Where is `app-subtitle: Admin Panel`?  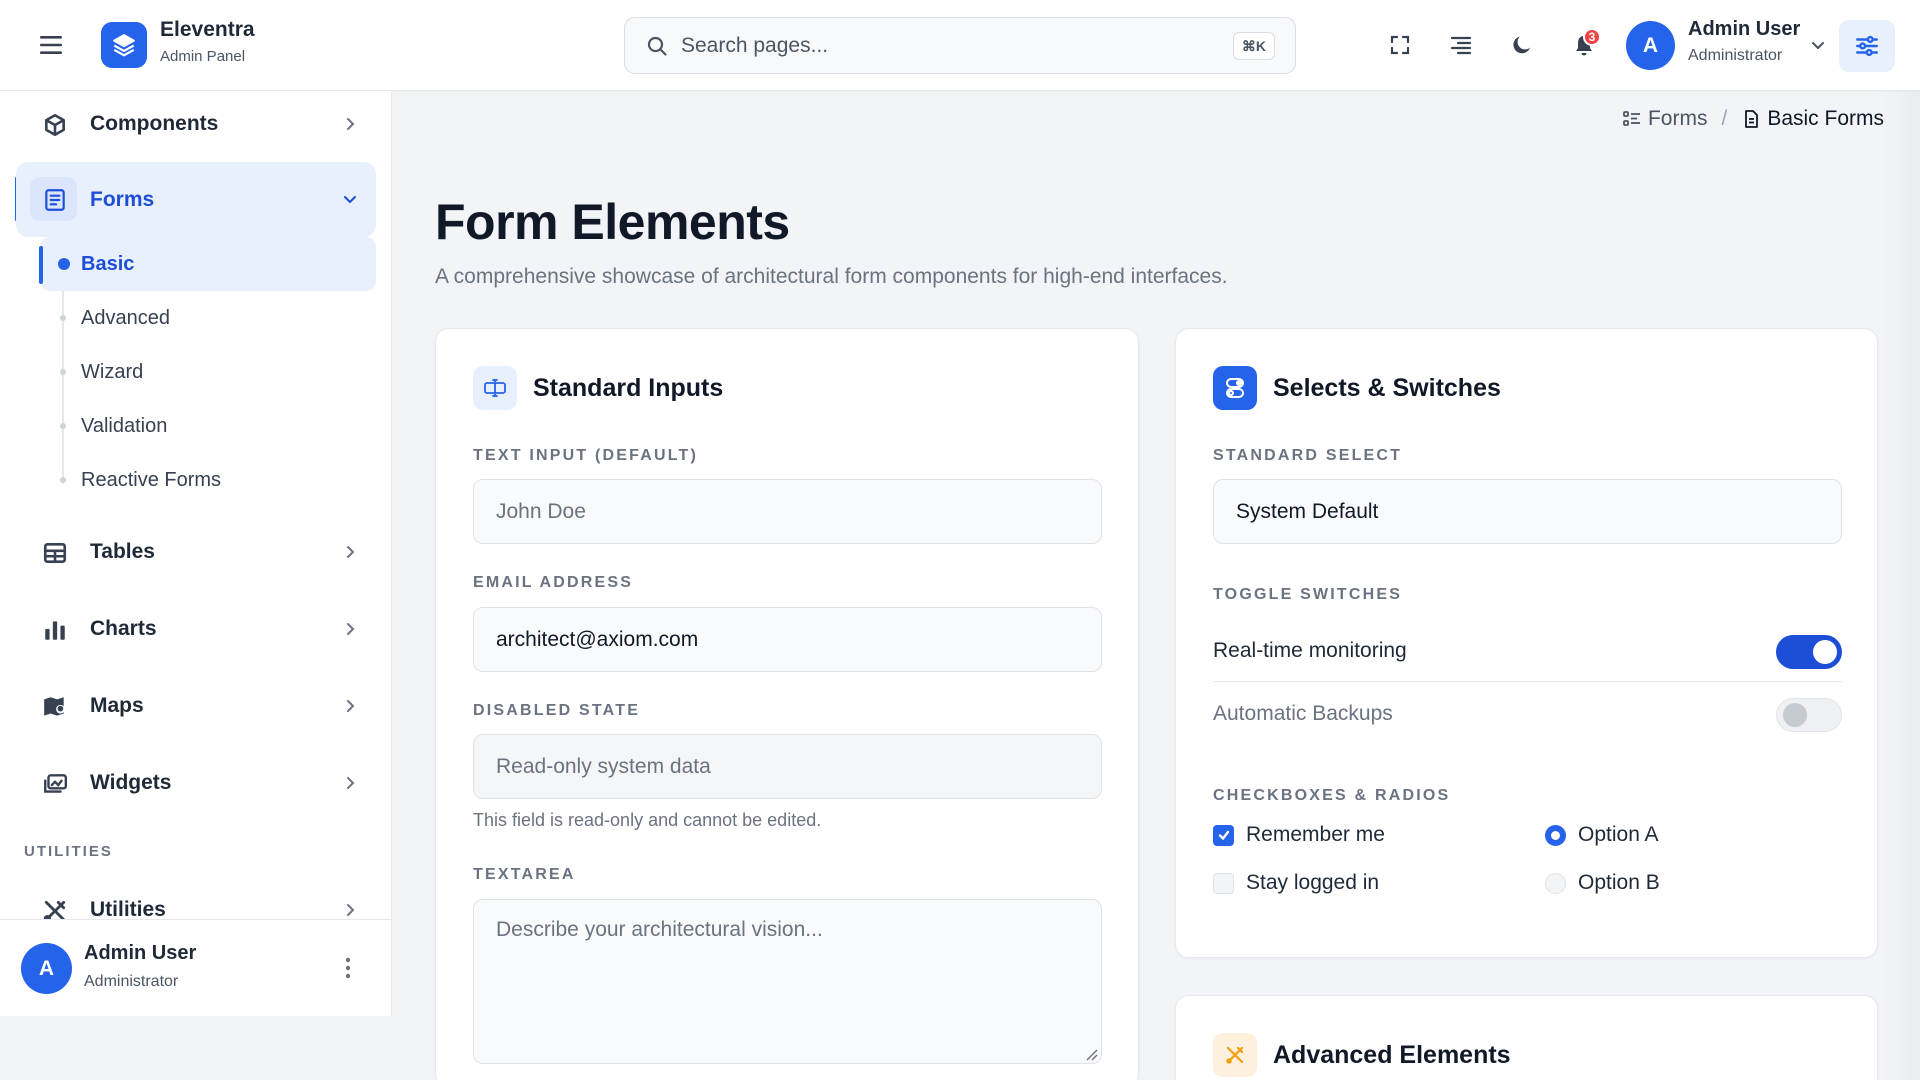
app-subtitle: Admin Panel is located at coordinates (203, 56).